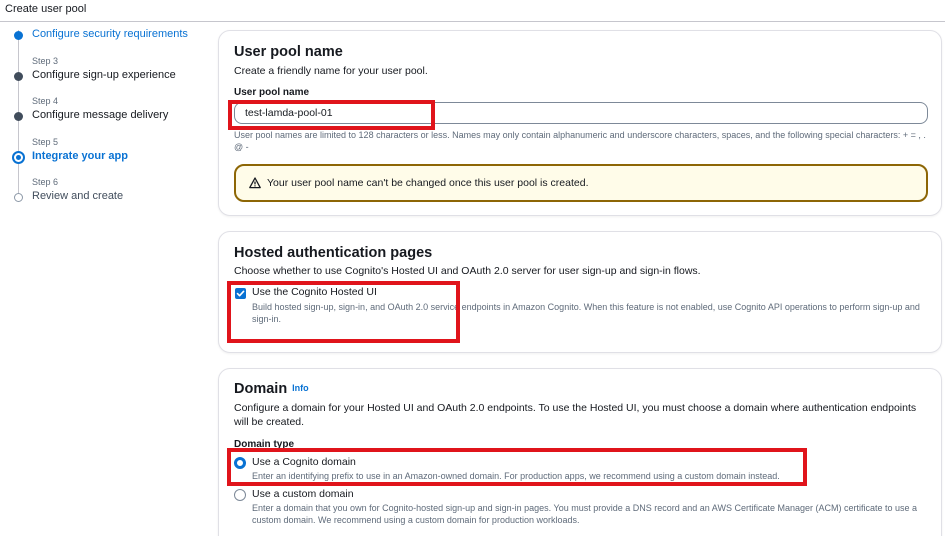 The height and width of the screenshot is (536, 945). Describe the element at coordinates (264, 444) in the screenshot. I see `domain-type-label: Domain type` at that location.